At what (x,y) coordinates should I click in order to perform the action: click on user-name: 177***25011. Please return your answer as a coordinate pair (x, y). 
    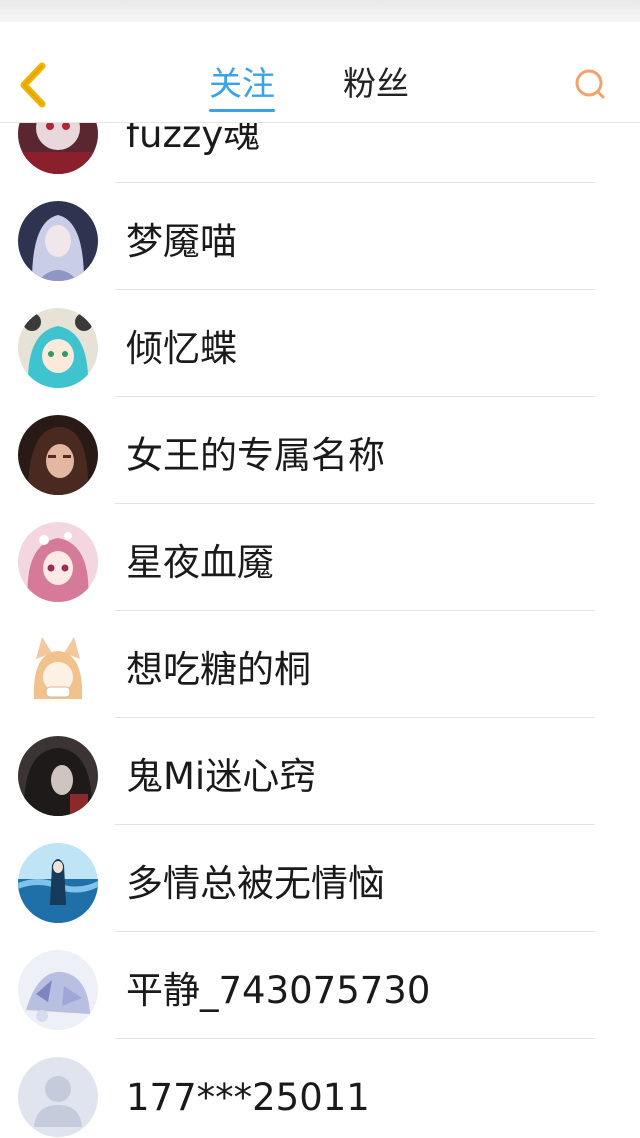
    Looking at the image, I should click on (248, 1097).